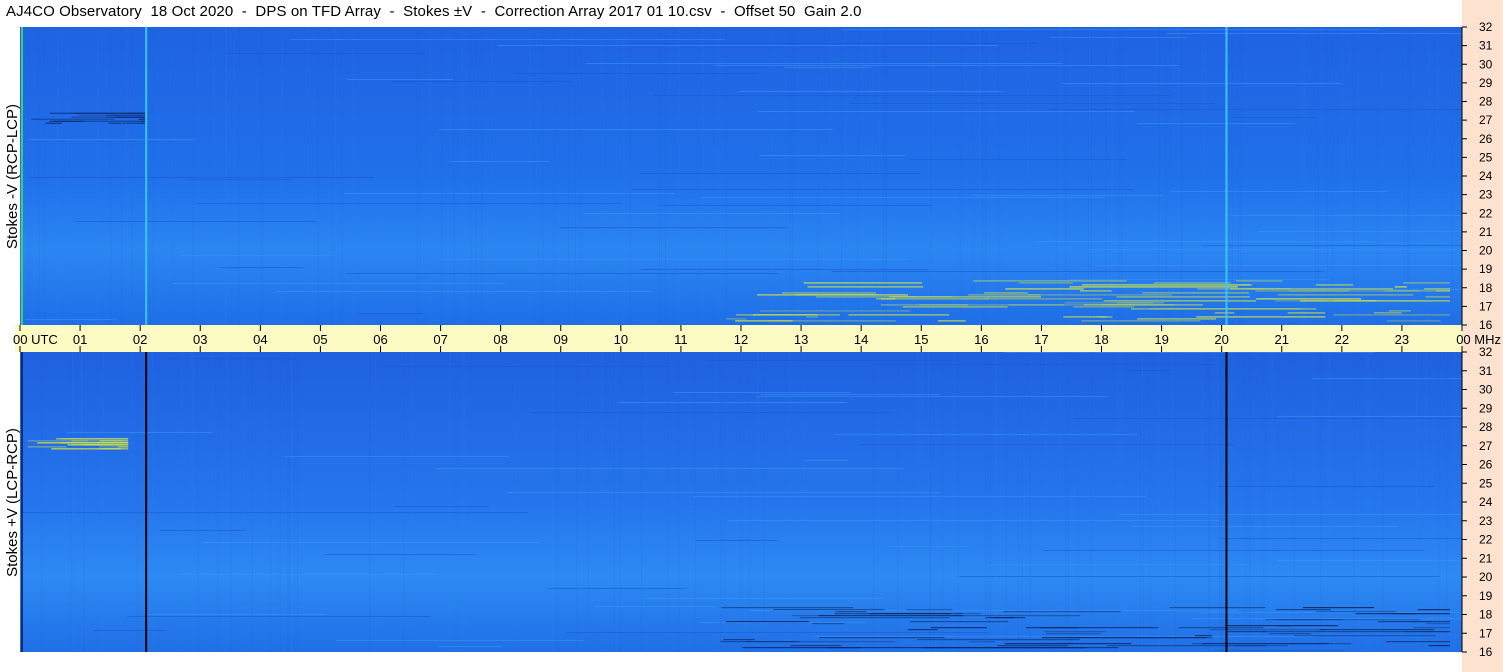 The height and width of the screenshot is (672, 1503). I want to click on top-y-tick-label: 29, so click(1486, 83).